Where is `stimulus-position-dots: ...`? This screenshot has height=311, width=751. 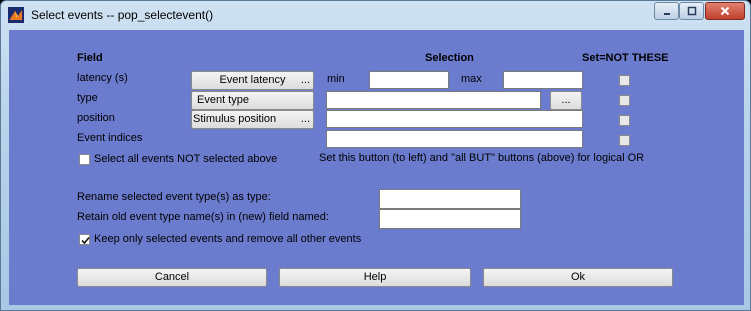
stimulus-position-dots: ... is located at coordinates (305, 119).